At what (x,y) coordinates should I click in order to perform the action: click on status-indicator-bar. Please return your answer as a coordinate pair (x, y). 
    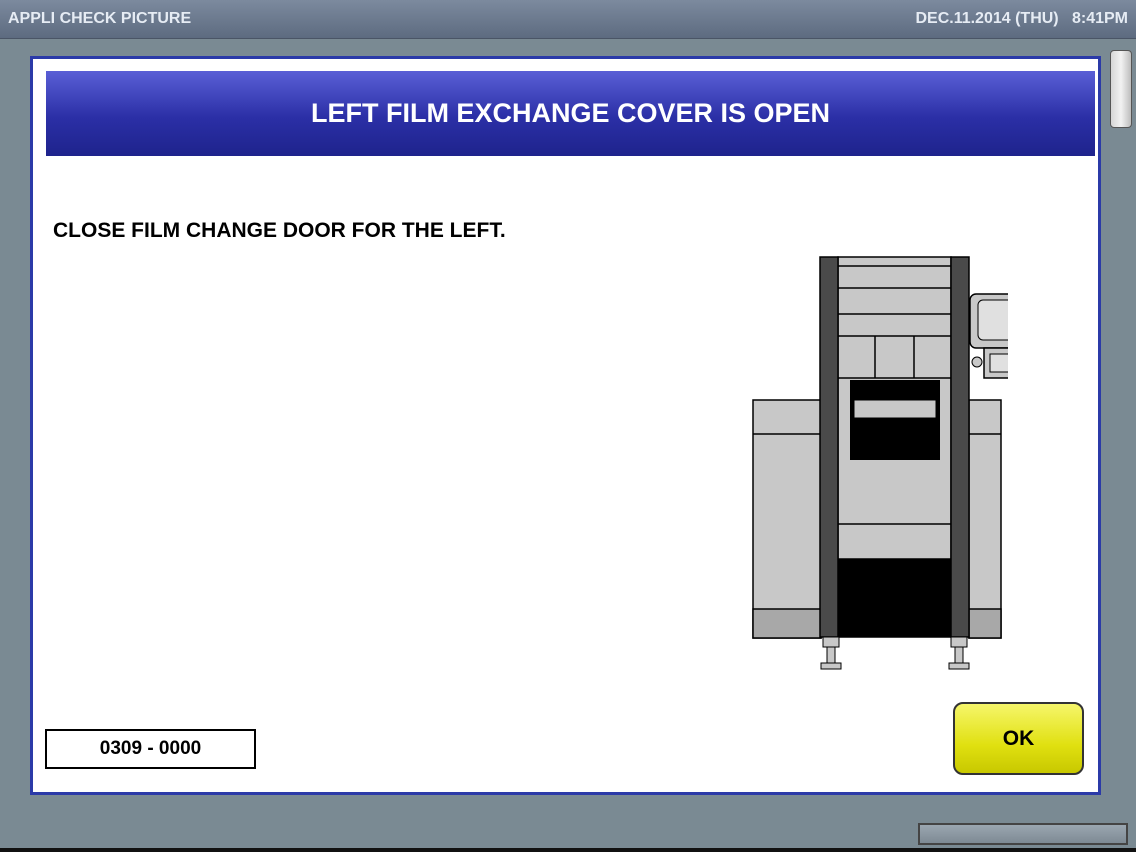
    Looking at the image, I should click on (1023, 834).